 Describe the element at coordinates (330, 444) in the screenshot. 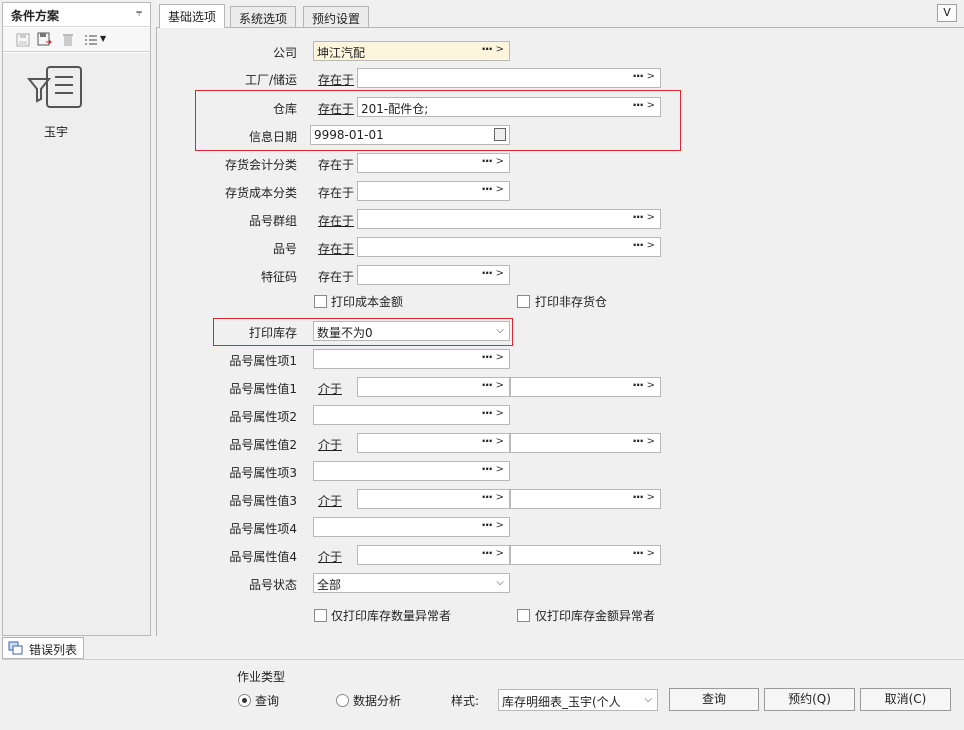

I see `attr-value-2-operator: 介于` at that location.